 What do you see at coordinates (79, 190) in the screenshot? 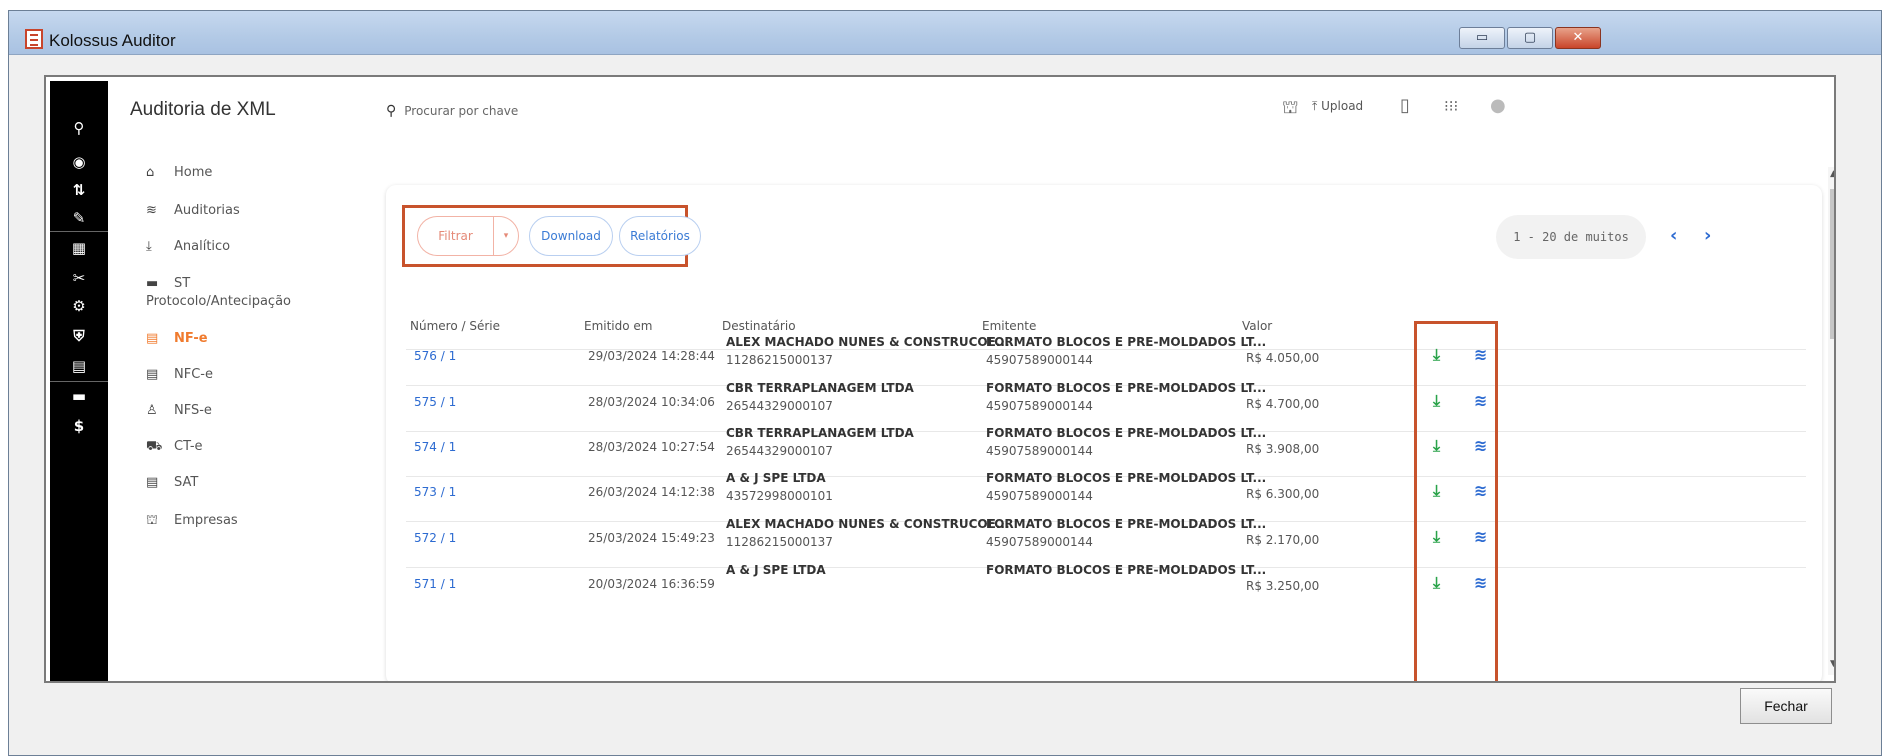
I see `transfer-icon: ⇅` at bounding box center [79, 190].